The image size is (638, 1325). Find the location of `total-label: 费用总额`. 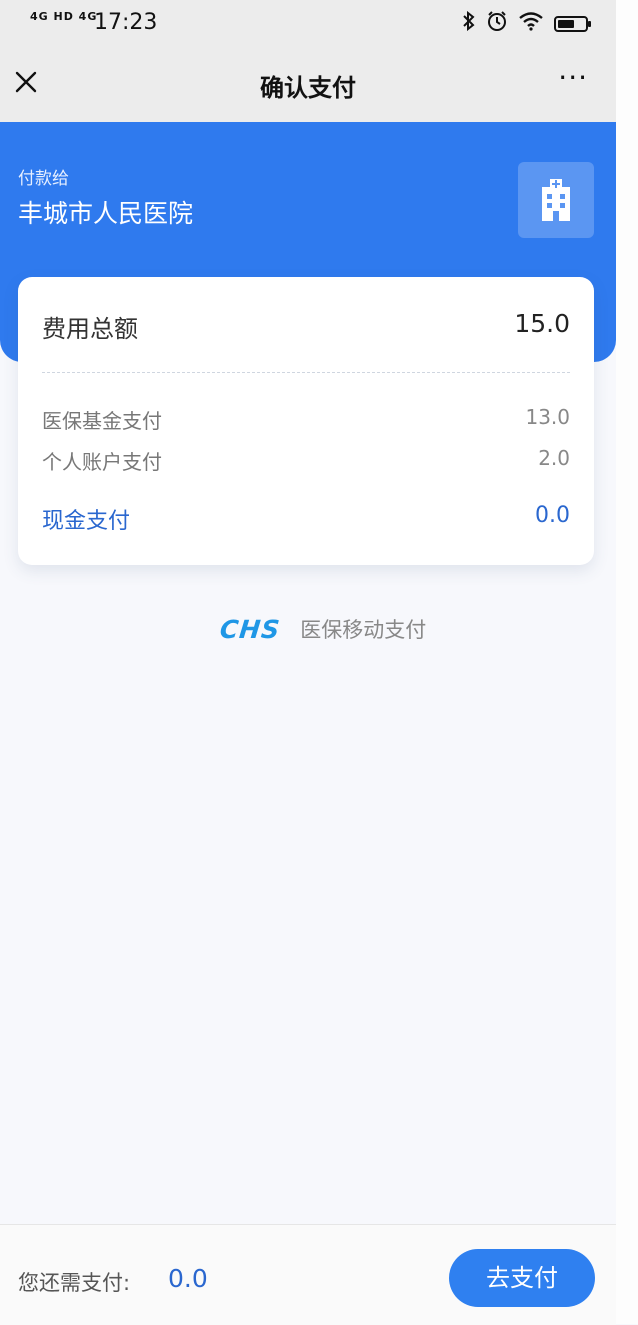

total-label: 费用总额 is located at coordinates (90, 329).